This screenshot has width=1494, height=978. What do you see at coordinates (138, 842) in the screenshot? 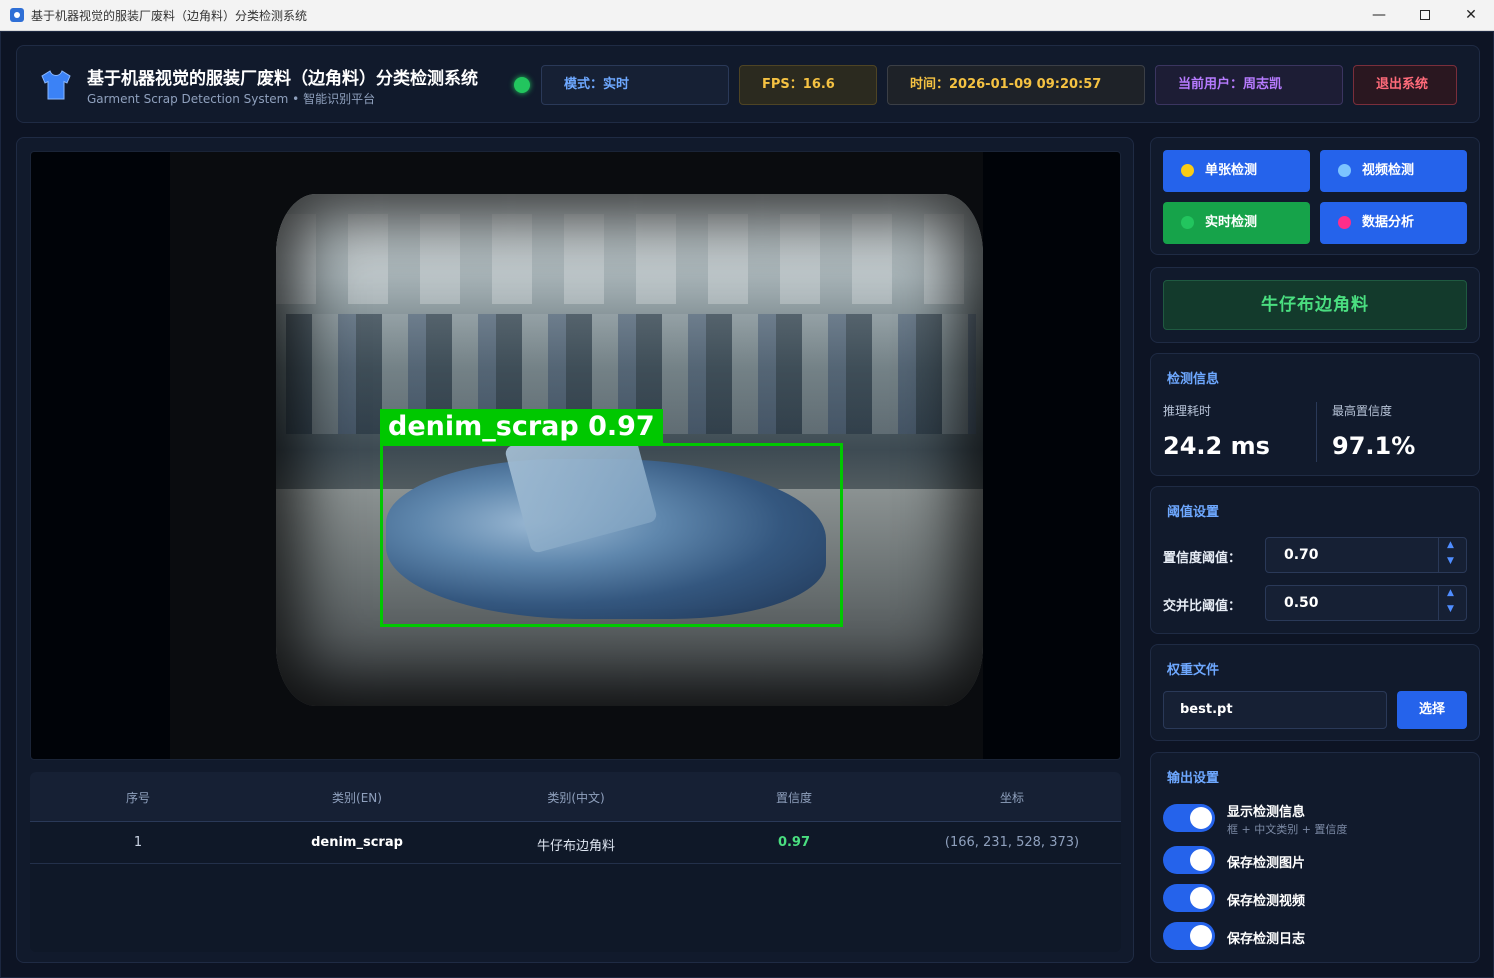
I see `cell-index: 1` at bounding box center [138, 842].